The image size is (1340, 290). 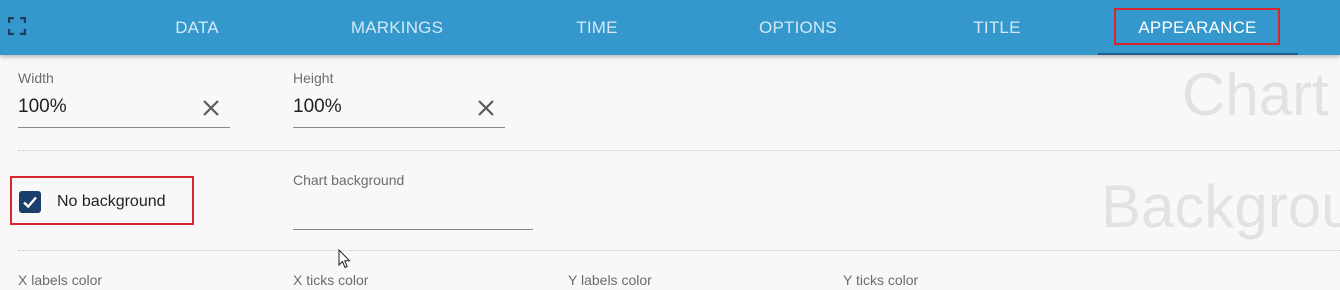 I want to click on tab-time: TIME, so click(x=597, y=27).